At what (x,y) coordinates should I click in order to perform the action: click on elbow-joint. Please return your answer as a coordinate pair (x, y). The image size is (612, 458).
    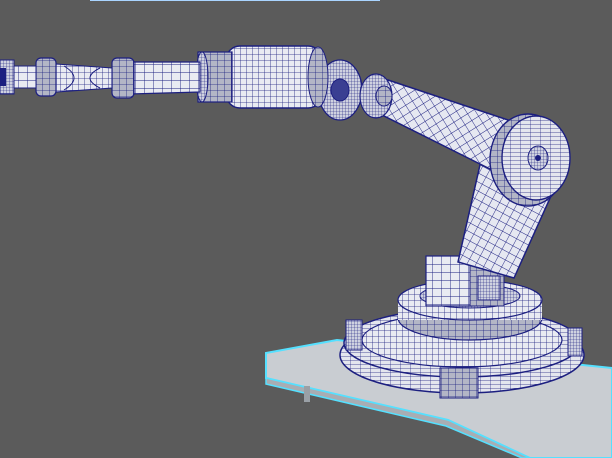
    Looking at the image, I should click on (530, 160).